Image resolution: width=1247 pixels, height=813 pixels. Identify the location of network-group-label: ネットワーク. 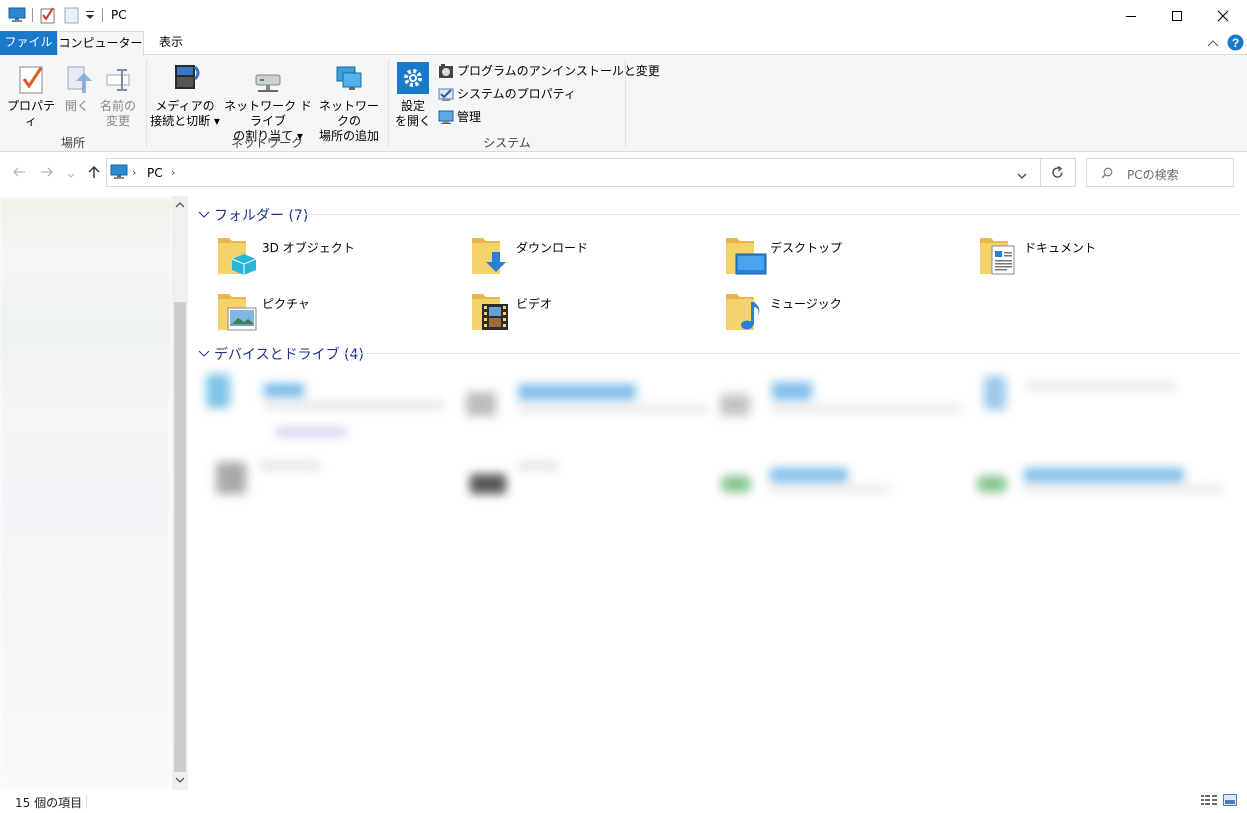
(266, 143).